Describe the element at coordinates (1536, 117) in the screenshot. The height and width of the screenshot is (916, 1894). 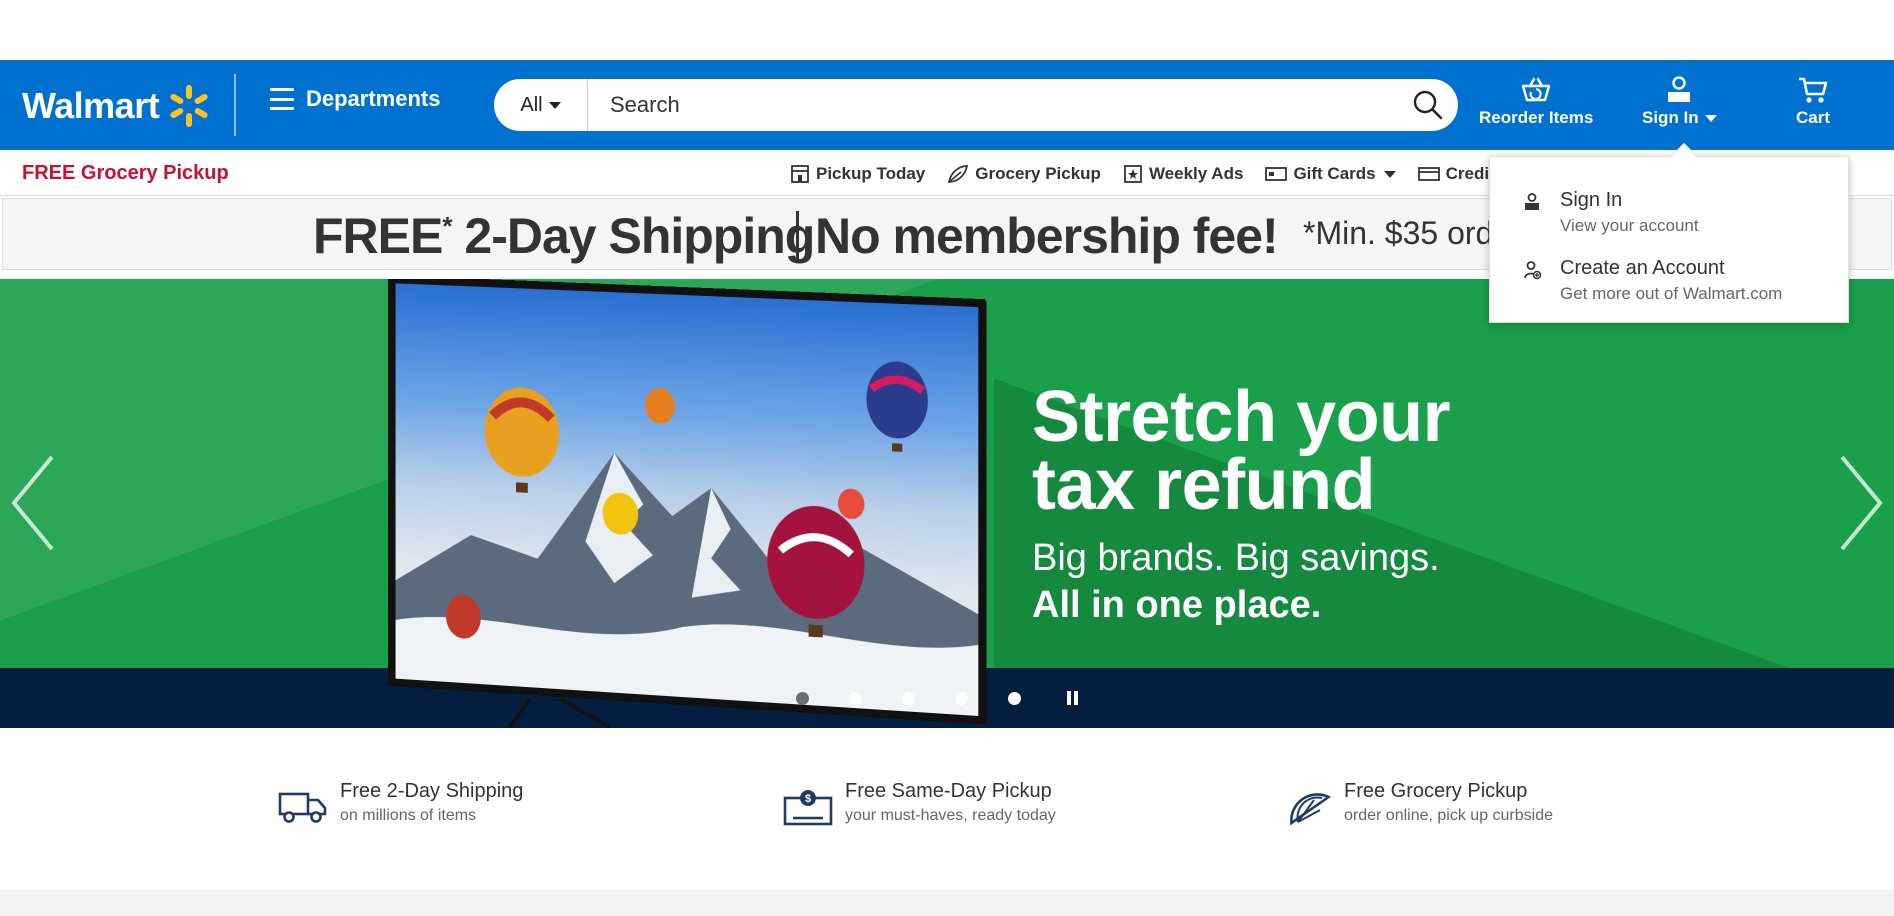
I see `reorder-label: Reorder Items` at that location.